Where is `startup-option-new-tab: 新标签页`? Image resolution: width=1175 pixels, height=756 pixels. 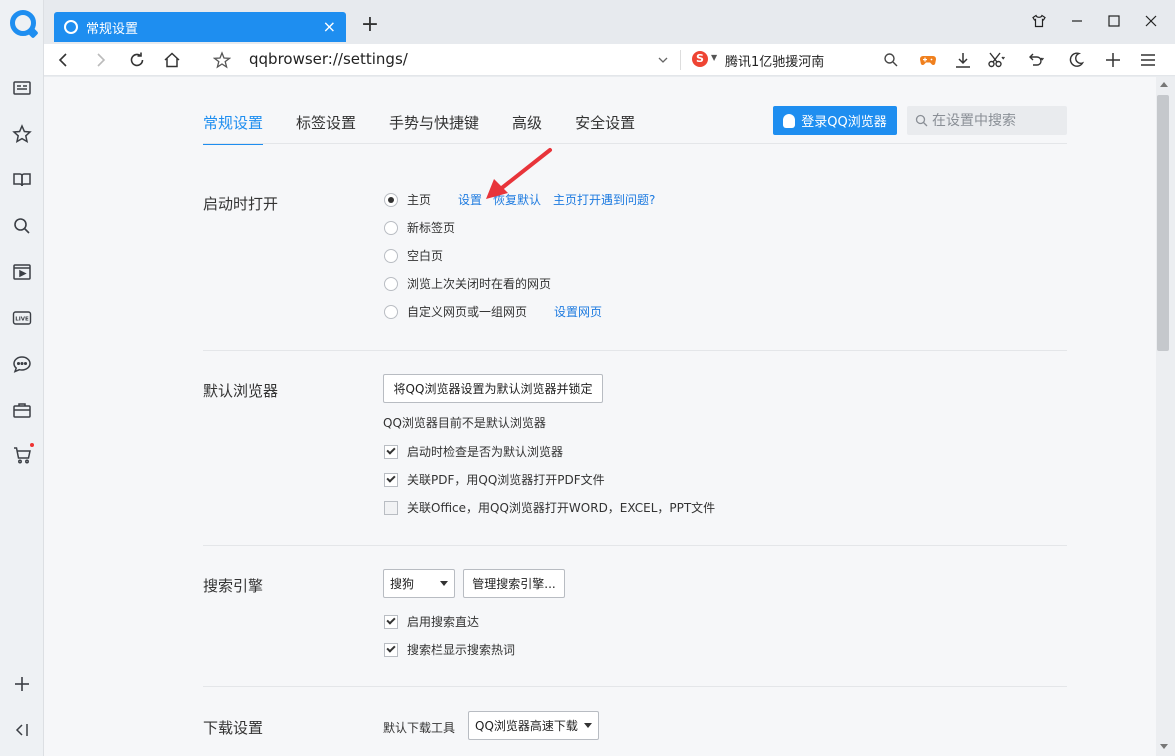 startup-option-new-tab: 新标签页 is located at coordinates (419, 227).